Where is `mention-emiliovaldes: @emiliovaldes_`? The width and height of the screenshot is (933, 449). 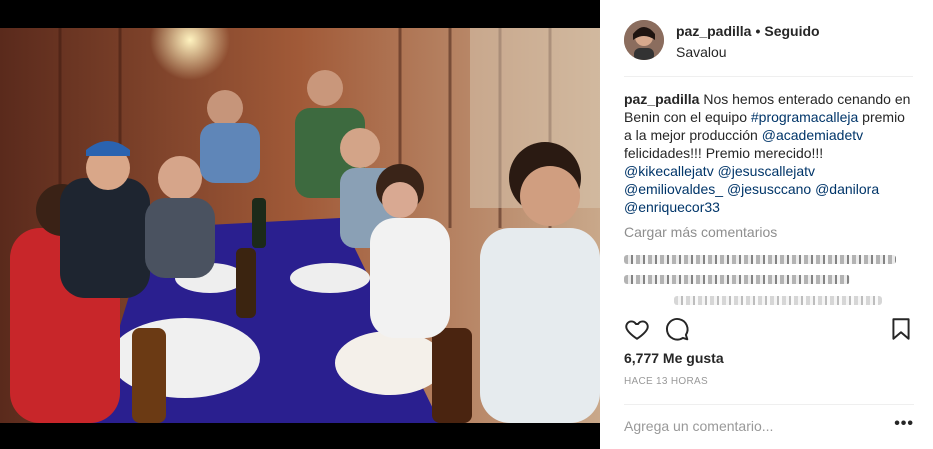
mention-emiliovaldes: @emiliovaldes_ is located at coordinates (673, 189).